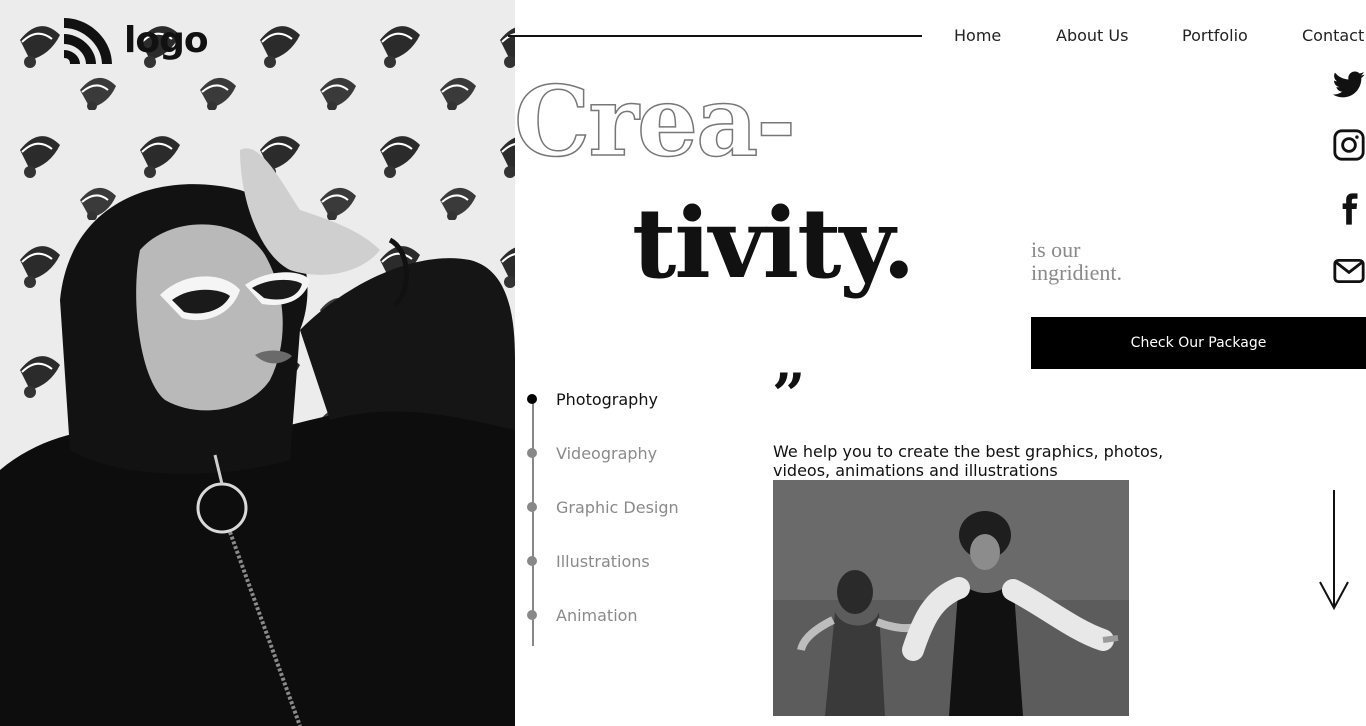 Image resolution: width=1366 pixels, height=726 pixels. I want to click on twitter-icon, so click(1348, 84).